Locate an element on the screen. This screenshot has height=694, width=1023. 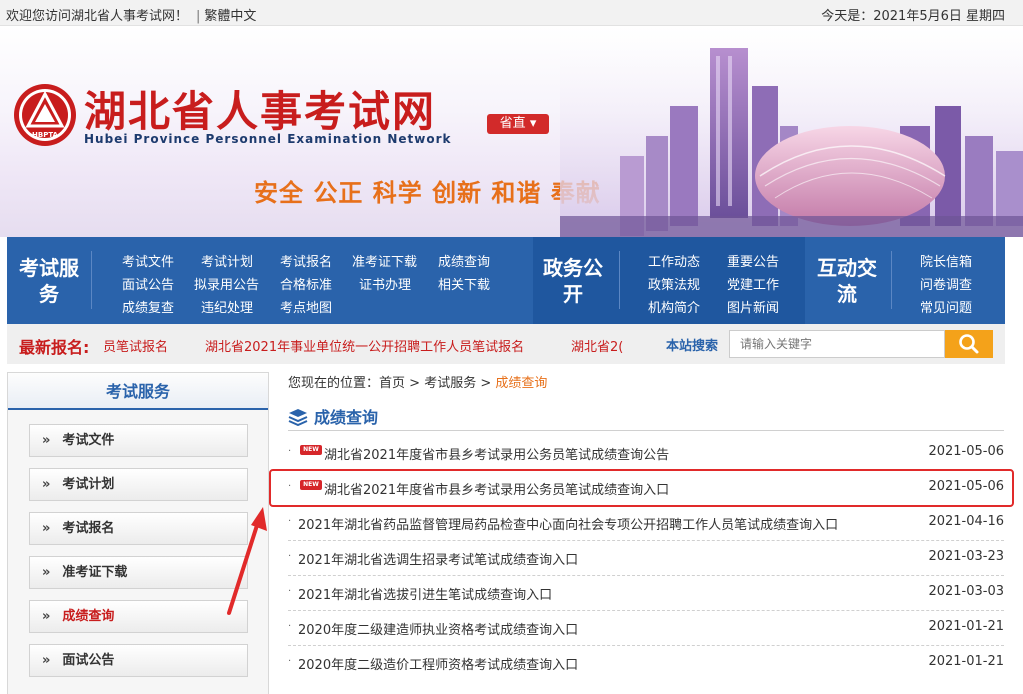
highlight-box-annotation is located at coordinates (641, 488).